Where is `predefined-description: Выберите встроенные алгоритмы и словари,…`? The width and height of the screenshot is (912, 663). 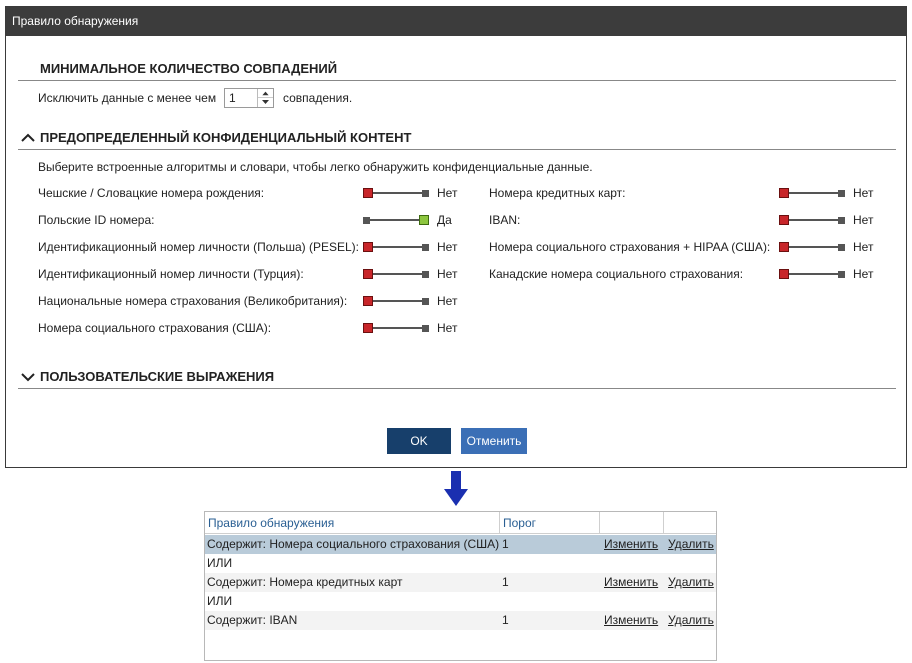 predefined-description: Выберите встроенные алгоритмы и словари,… is located at coordinates (315, 167).